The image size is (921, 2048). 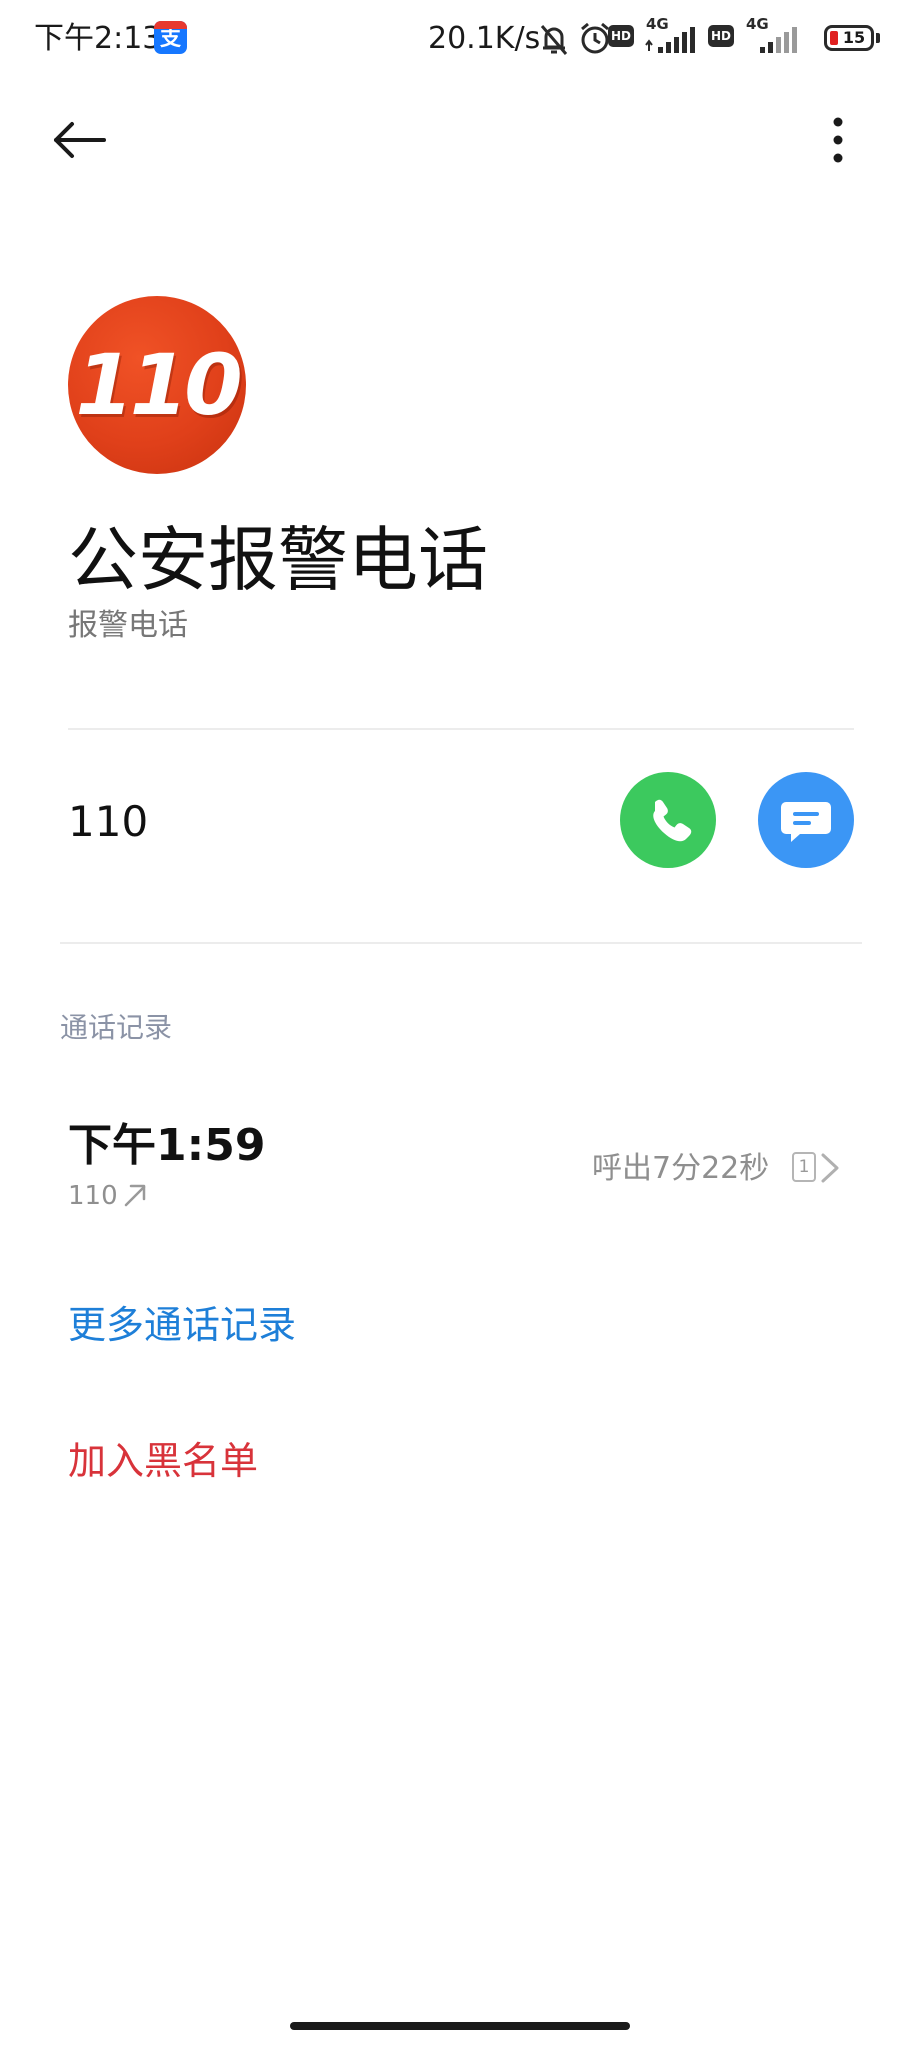 I want to click on message-button, so click(x=806, y=820).